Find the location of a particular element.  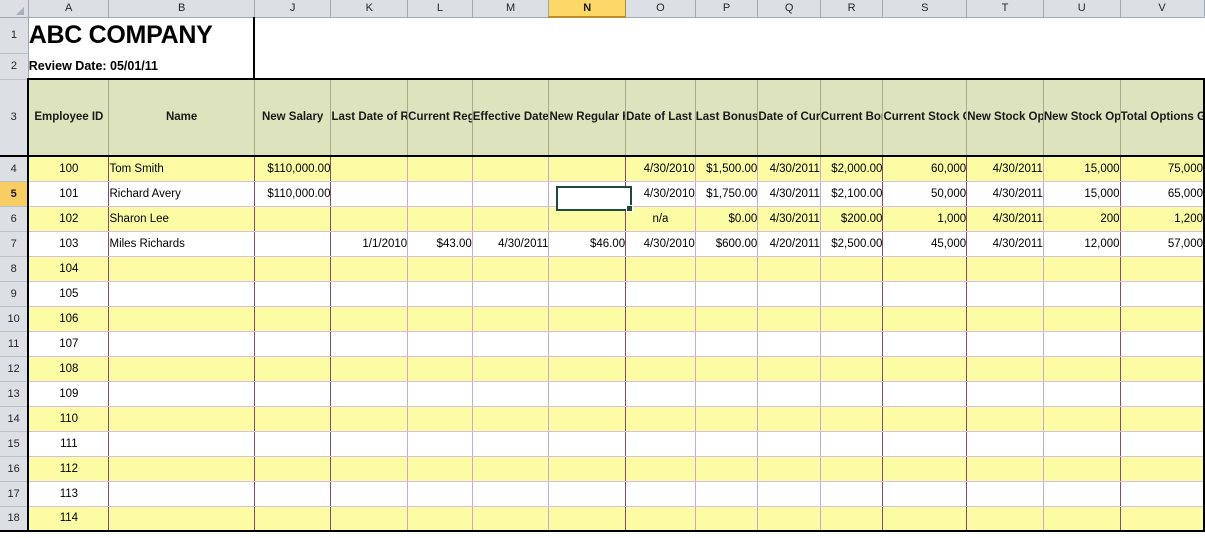

row-header-10: 10 is located at coordinates (14, 319).